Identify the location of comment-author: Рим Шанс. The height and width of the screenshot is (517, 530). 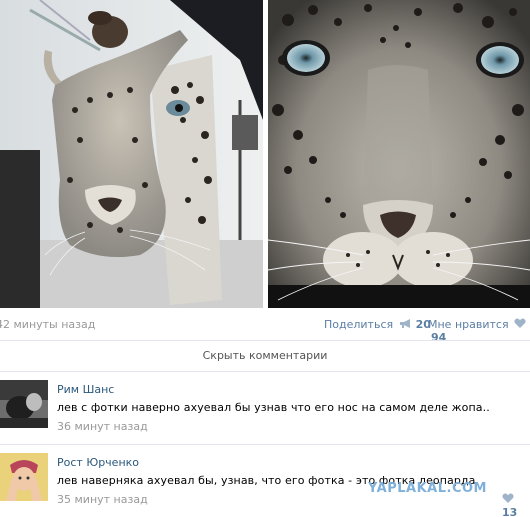
(85, 389).